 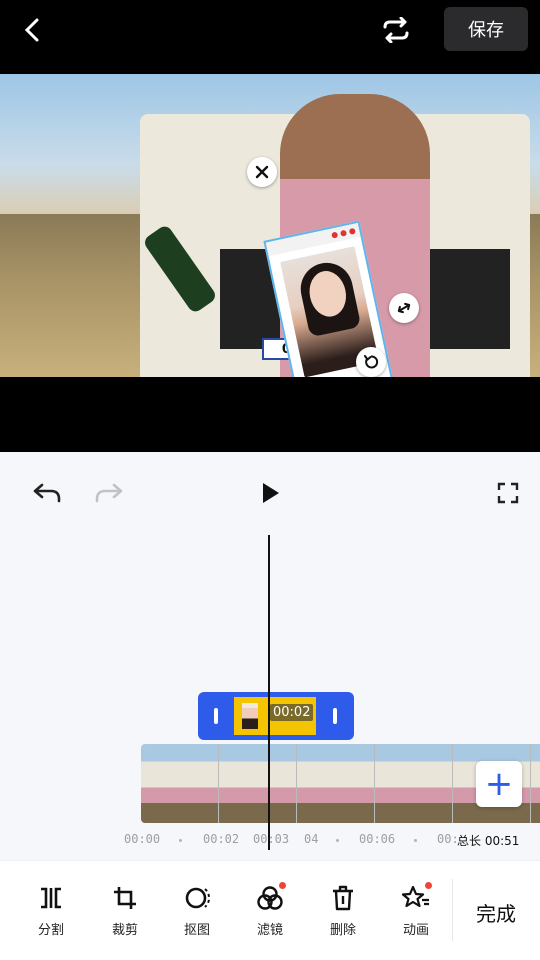 I want to click on swap-button, so click(x=396, y=30).